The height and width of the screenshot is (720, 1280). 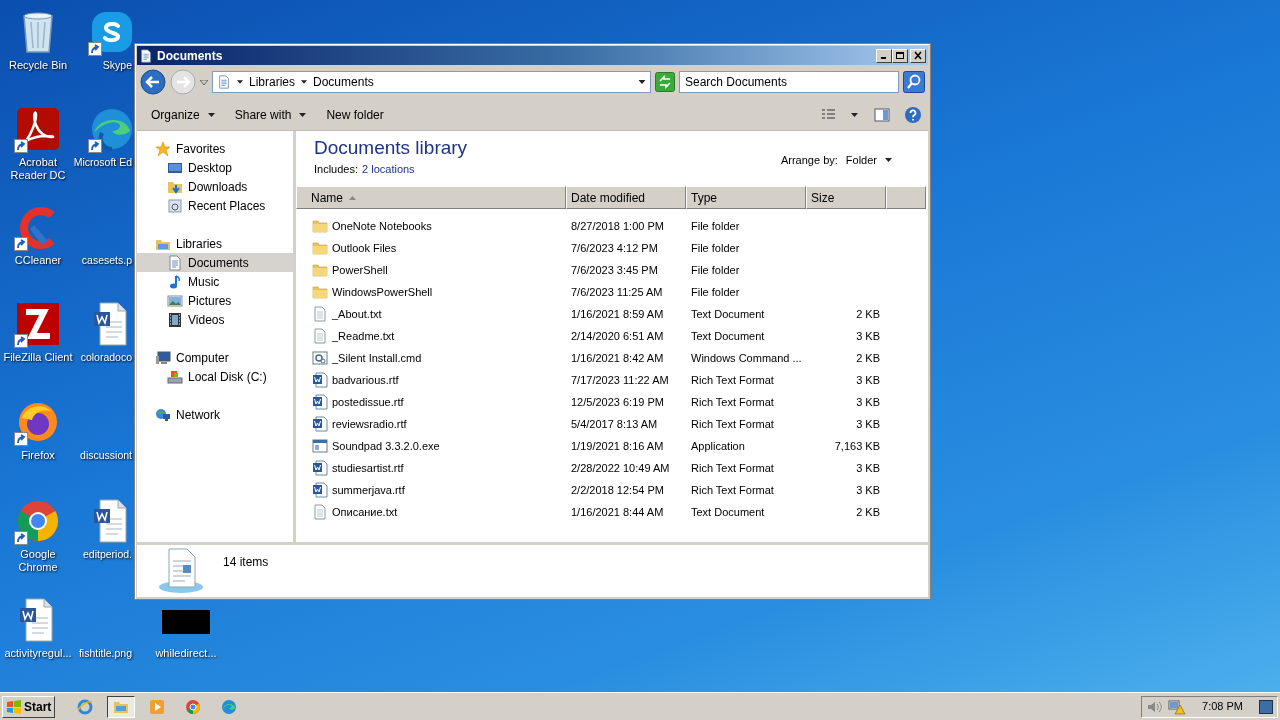 I want to click on table-cell-text: 7/6/2023 11:25 AM, so click(x=617, y=292).